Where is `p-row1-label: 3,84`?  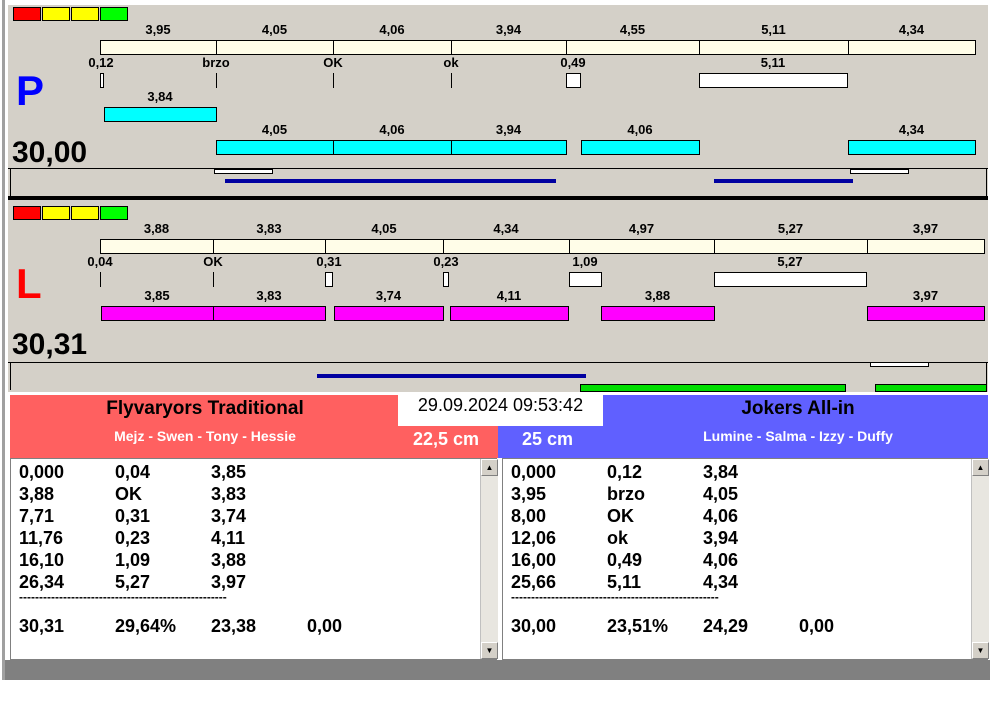
p-row1-label: 3,84 is located at coordinates (160, 96).